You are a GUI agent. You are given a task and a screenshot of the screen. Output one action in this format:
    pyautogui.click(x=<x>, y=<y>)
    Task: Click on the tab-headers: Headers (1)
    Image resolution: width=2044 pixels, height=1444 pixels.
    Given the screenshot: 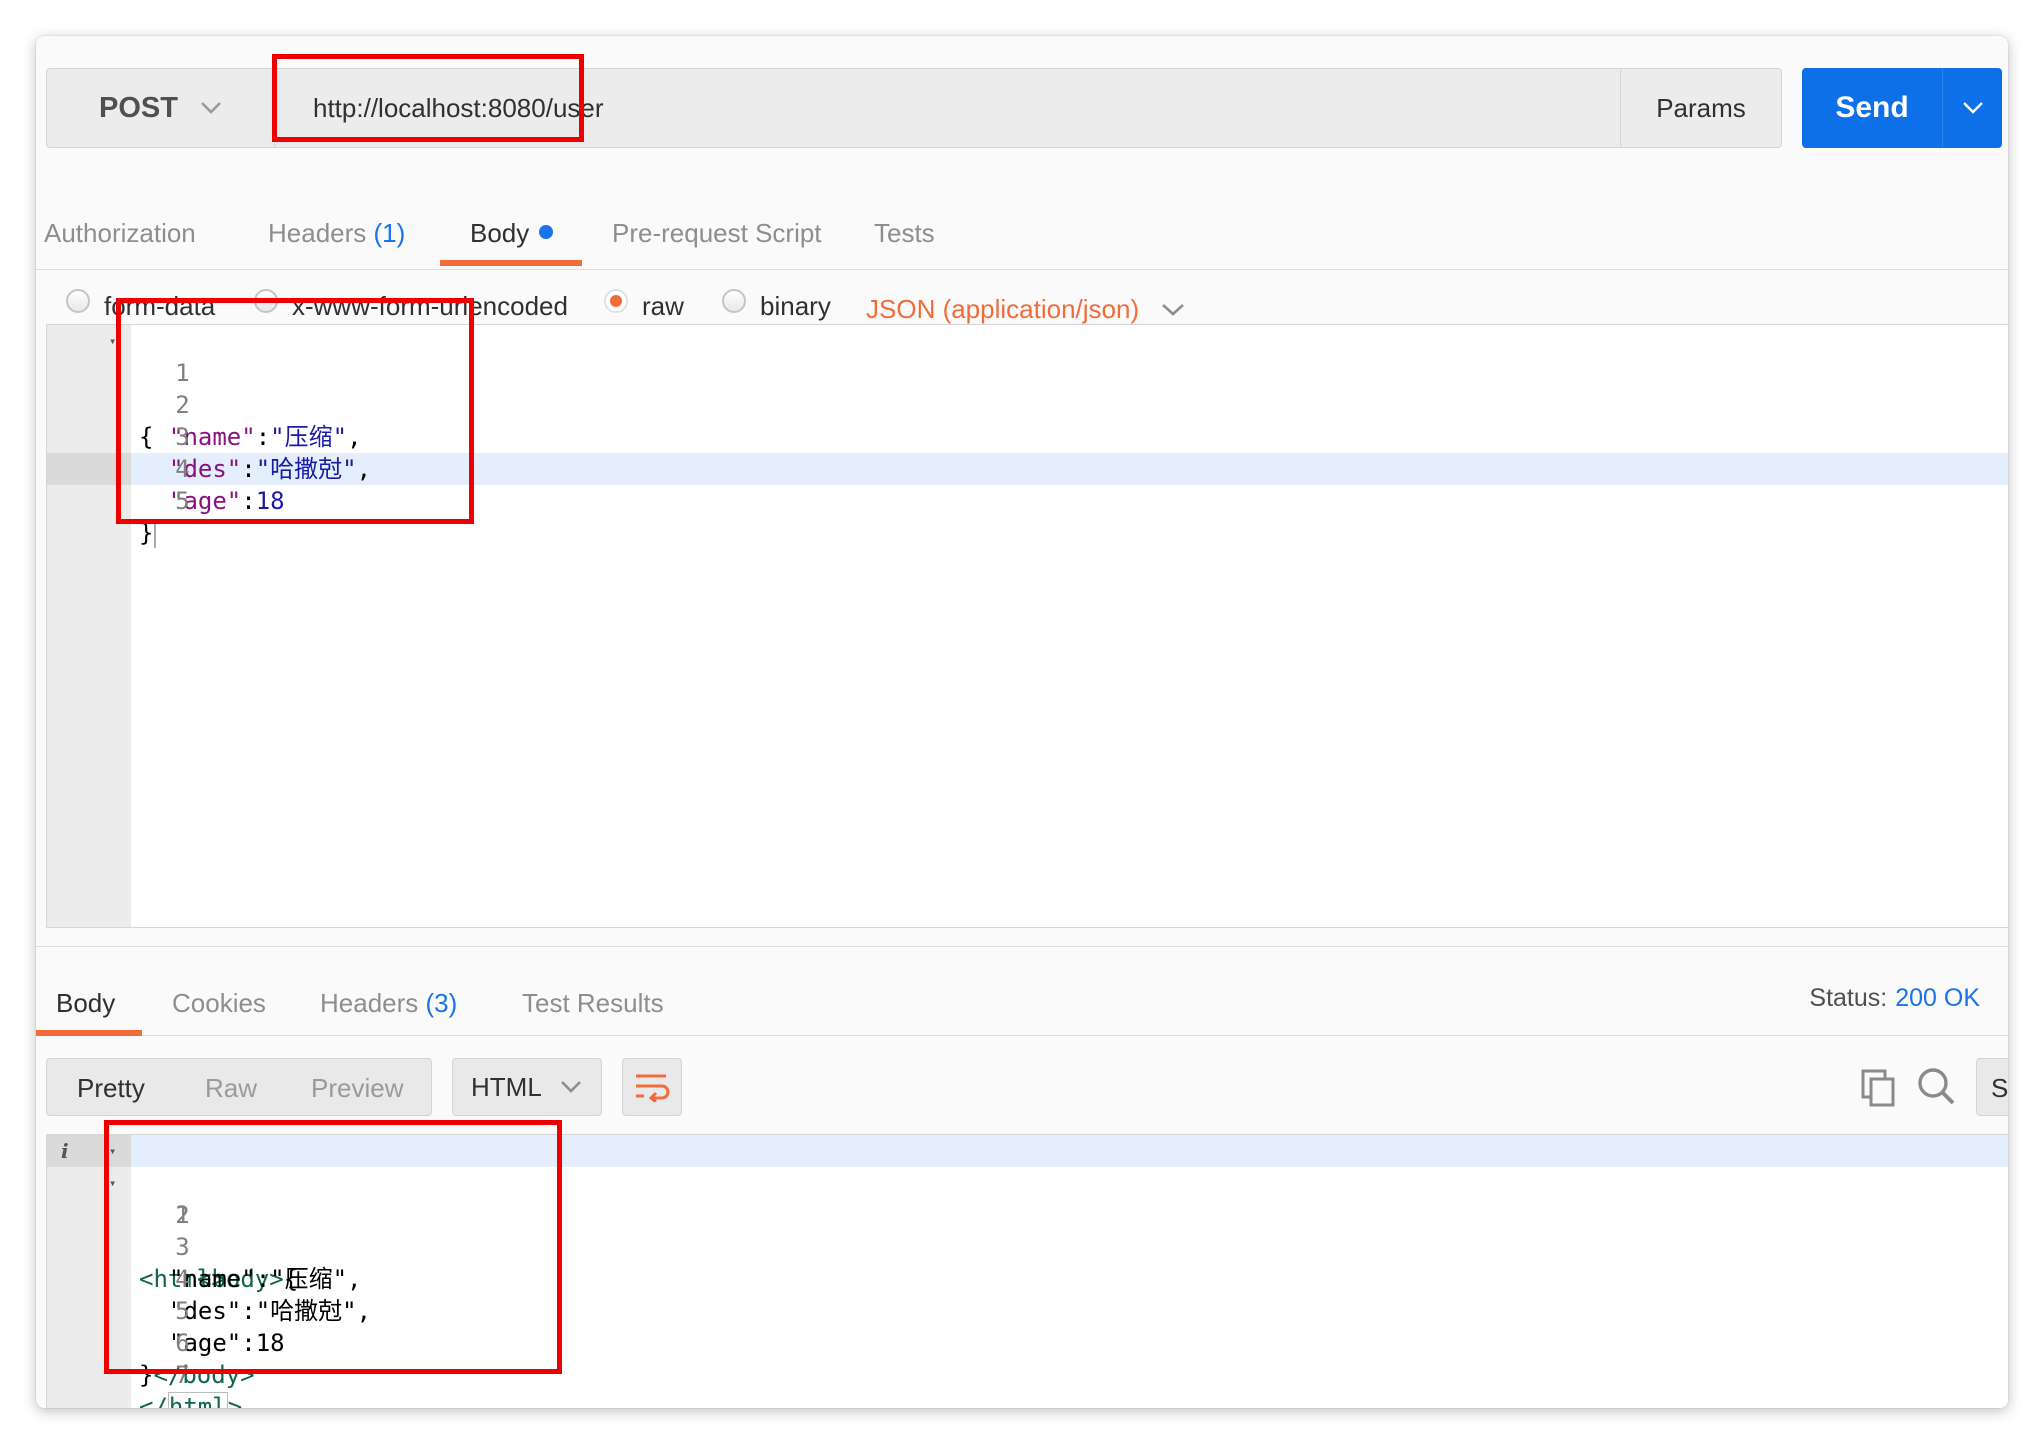 What is the action you would take?
    pyautogui.click(x=336, y=233)
    